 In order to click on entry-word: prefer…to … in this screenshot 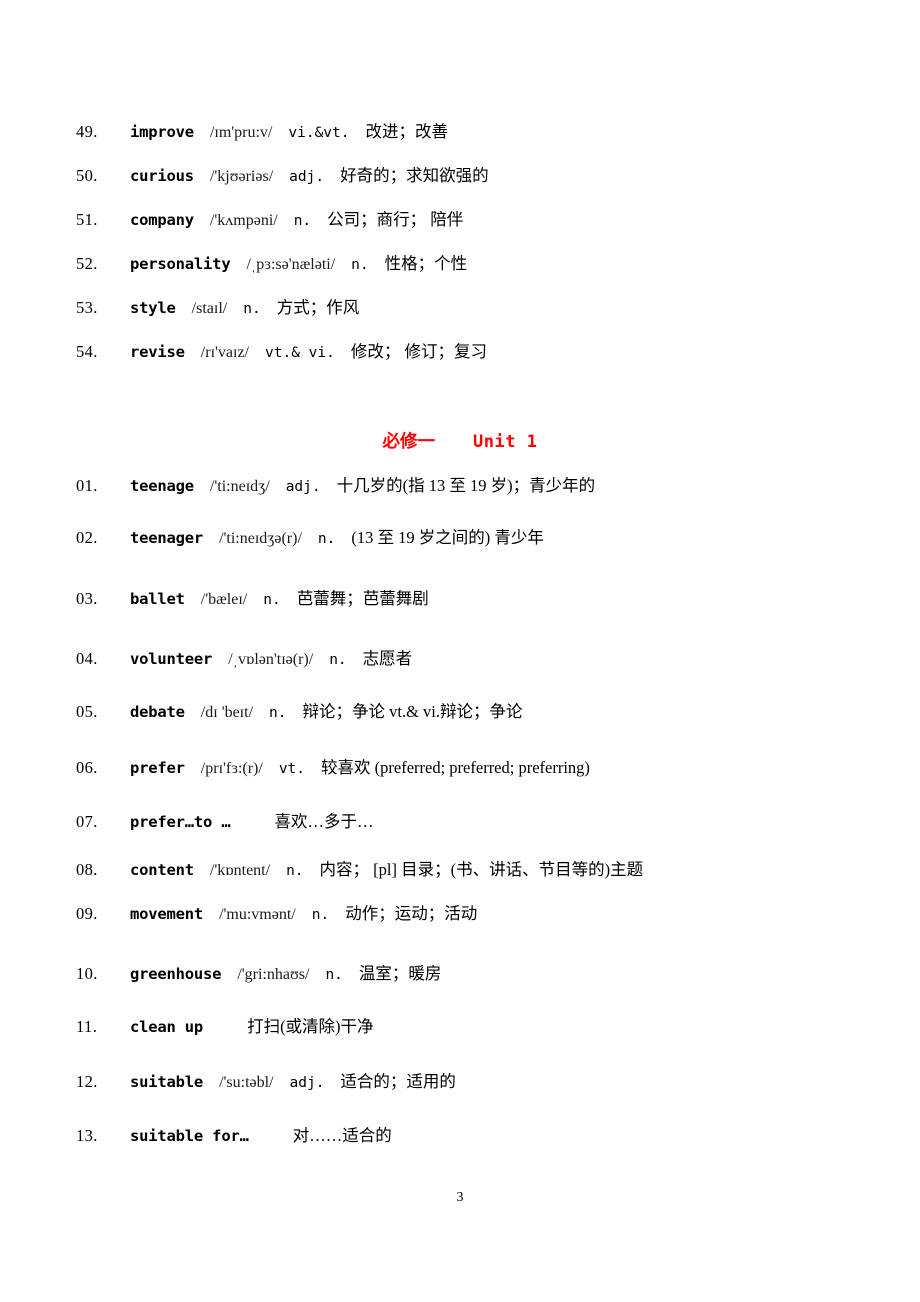, I will do `click(180, 822)`.